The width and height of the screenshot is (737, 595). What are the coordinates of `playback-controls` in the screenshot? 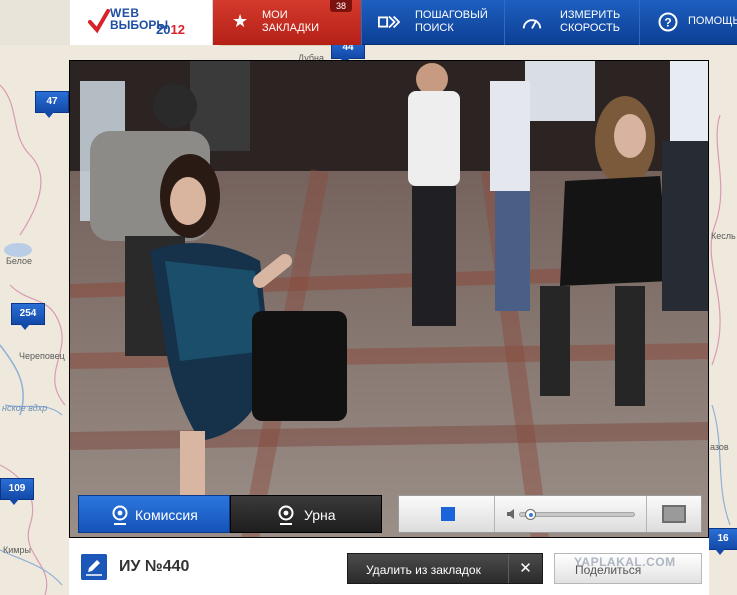 It's located at (550, 514).